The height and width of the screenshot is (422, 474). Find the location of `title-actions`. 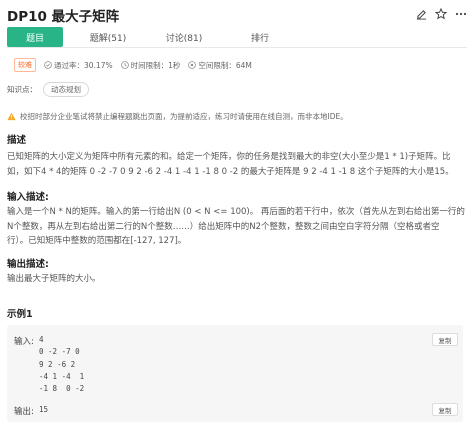

title-actions is located at coordinates (441, 14).